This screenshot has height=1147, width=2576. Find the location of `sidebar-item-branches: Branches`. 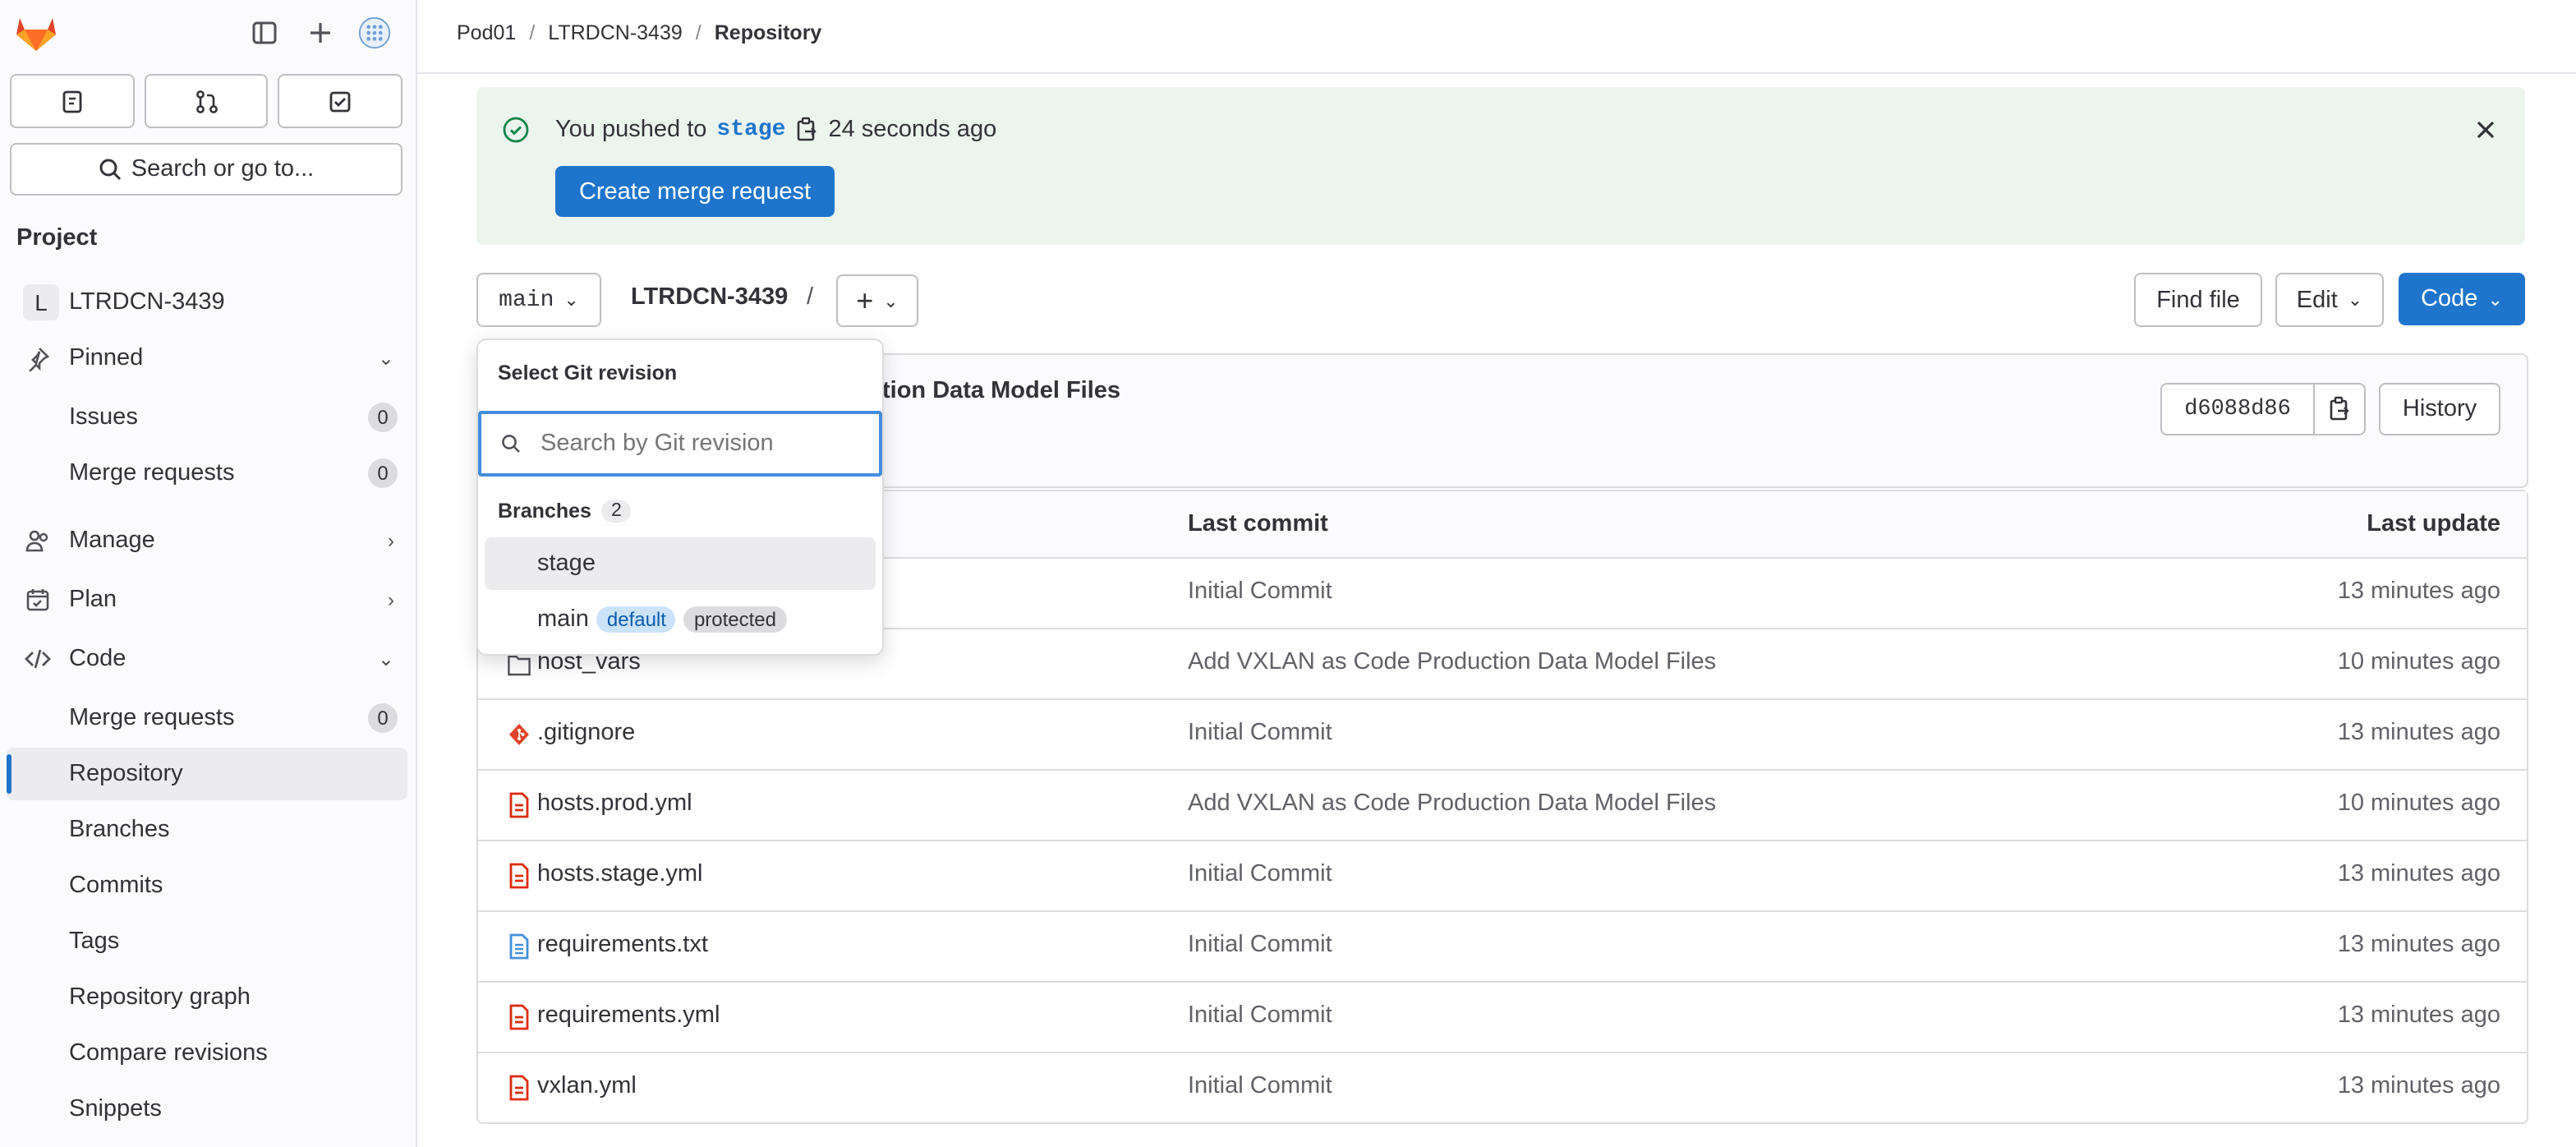

sidebar-item-branches: Branches is located at coordinates (207, 830).